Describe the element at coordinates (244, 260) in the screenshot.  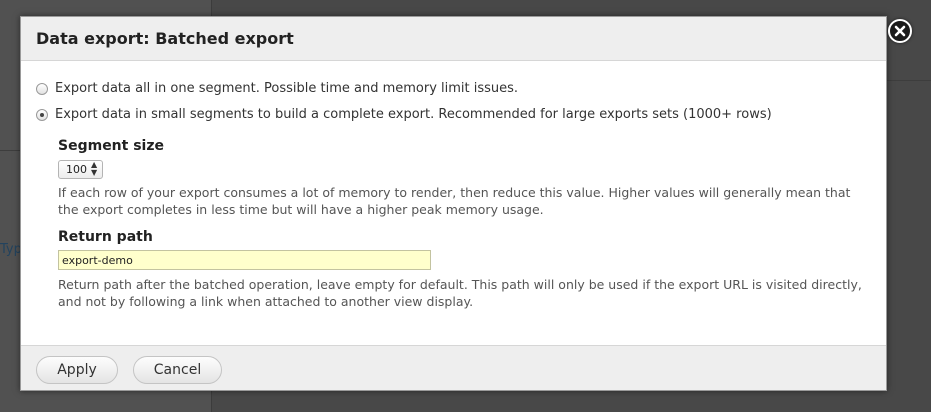
I see `return-path-input` at that location.